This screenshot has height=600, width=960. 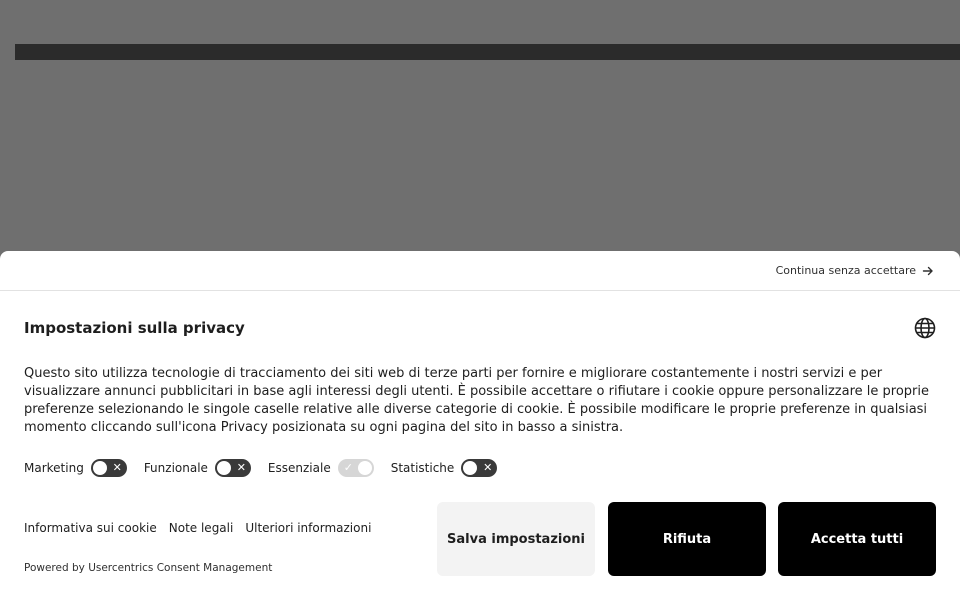 I want to click on more-info-link: Ulteriori informazioni, so click(x=308, y=528).